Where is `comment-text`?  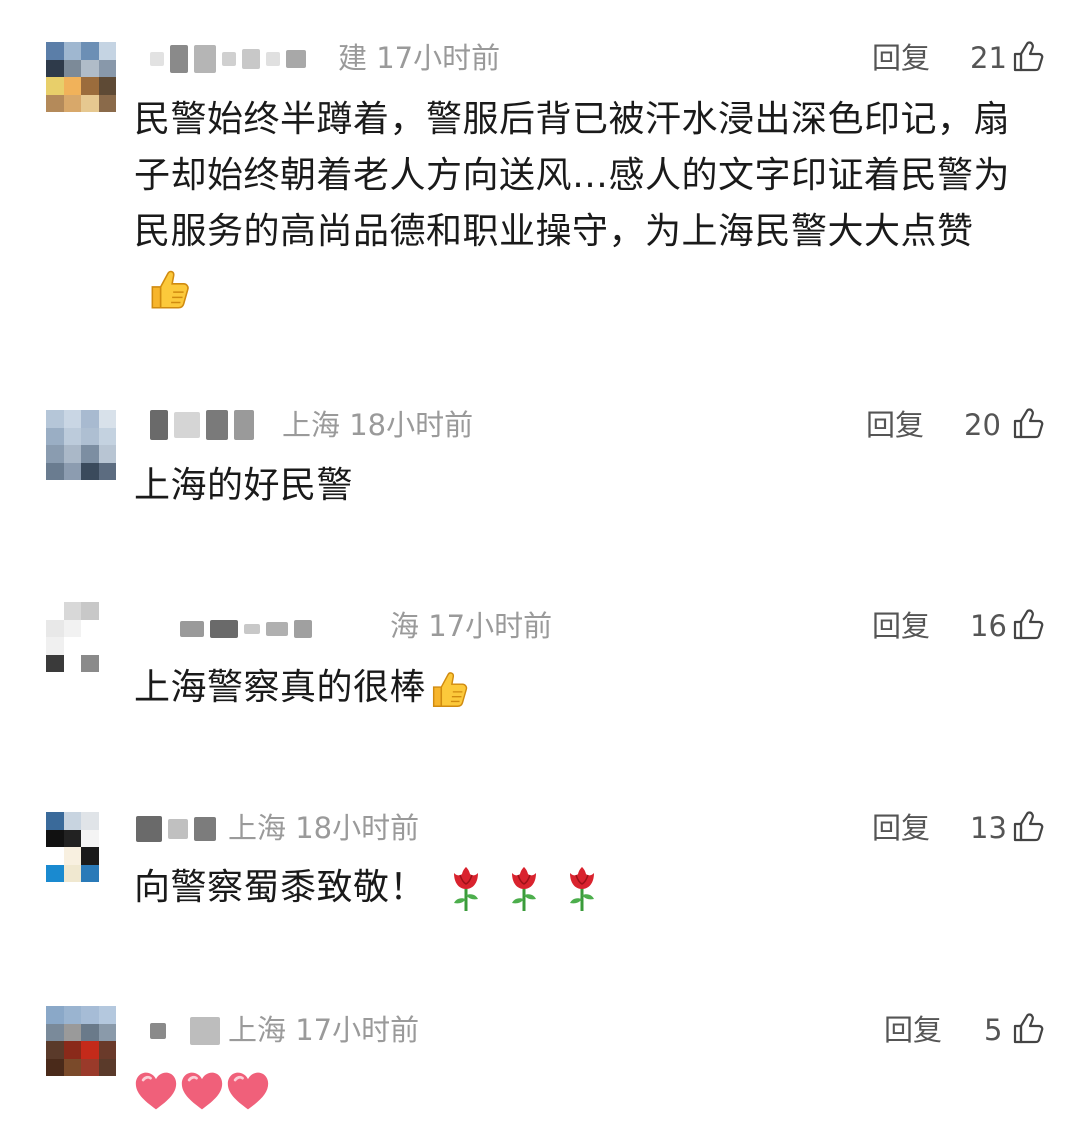 comment-text is located at coordinates (589, 1090).